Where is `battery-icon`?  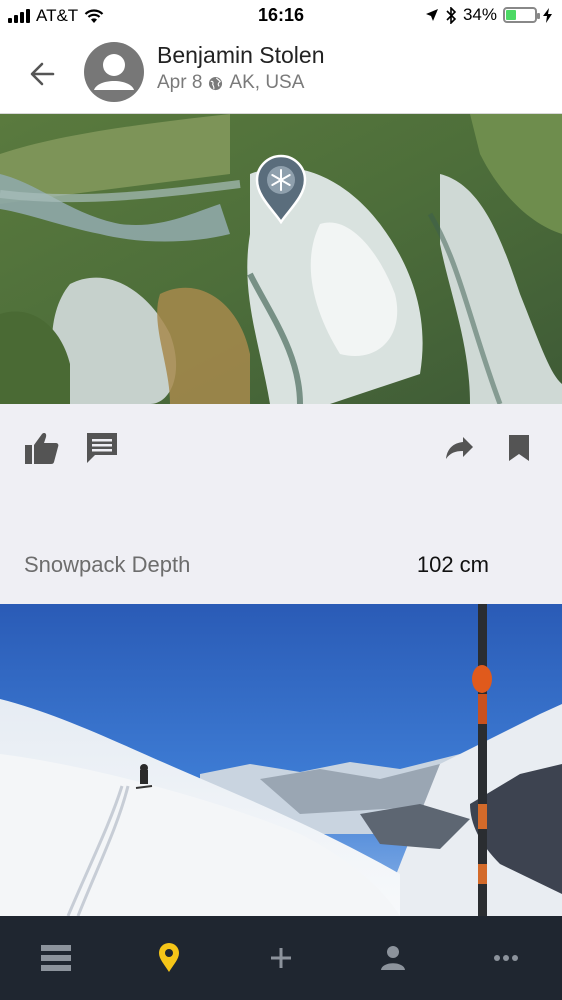 battery-icon is located at coordinates (521, 15).